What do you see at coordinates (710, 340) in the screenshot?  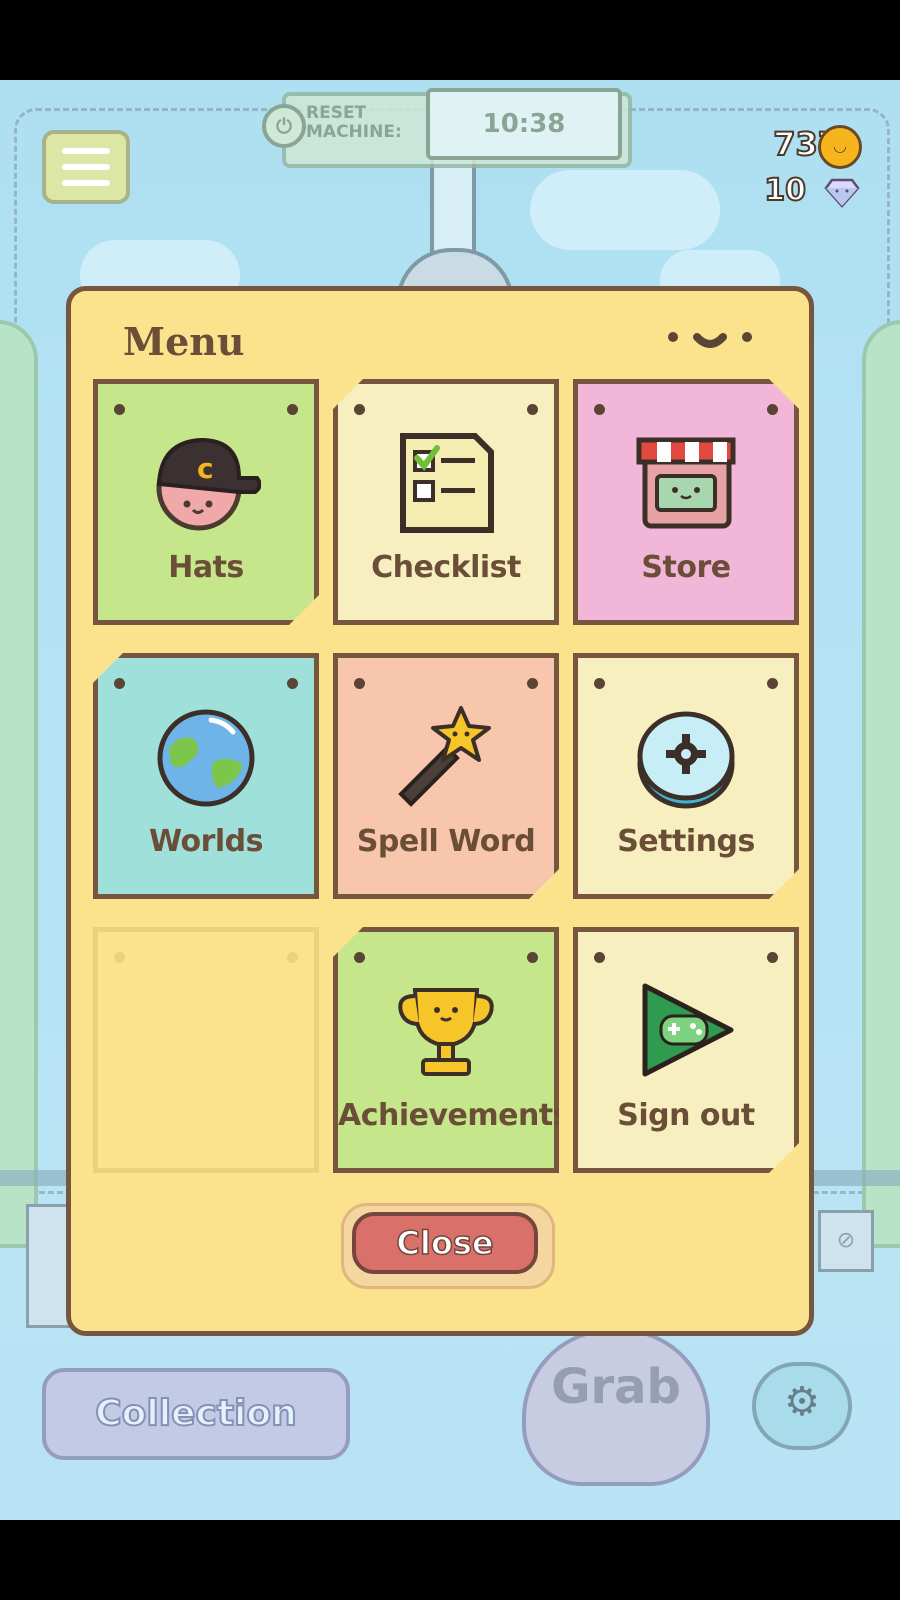 I see `smiley-face-icon` at bounding box center [710, 340].